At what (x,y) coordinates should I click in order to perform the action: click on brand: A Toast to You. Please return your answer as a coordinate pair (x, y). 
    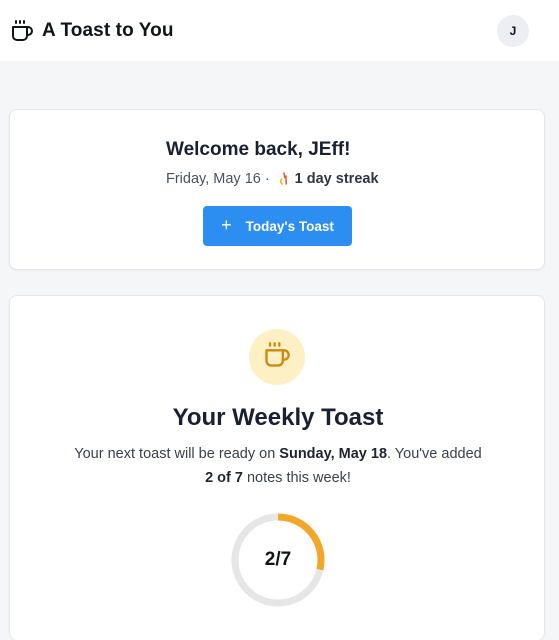
    Looking at the image, I should click on (92, 31).